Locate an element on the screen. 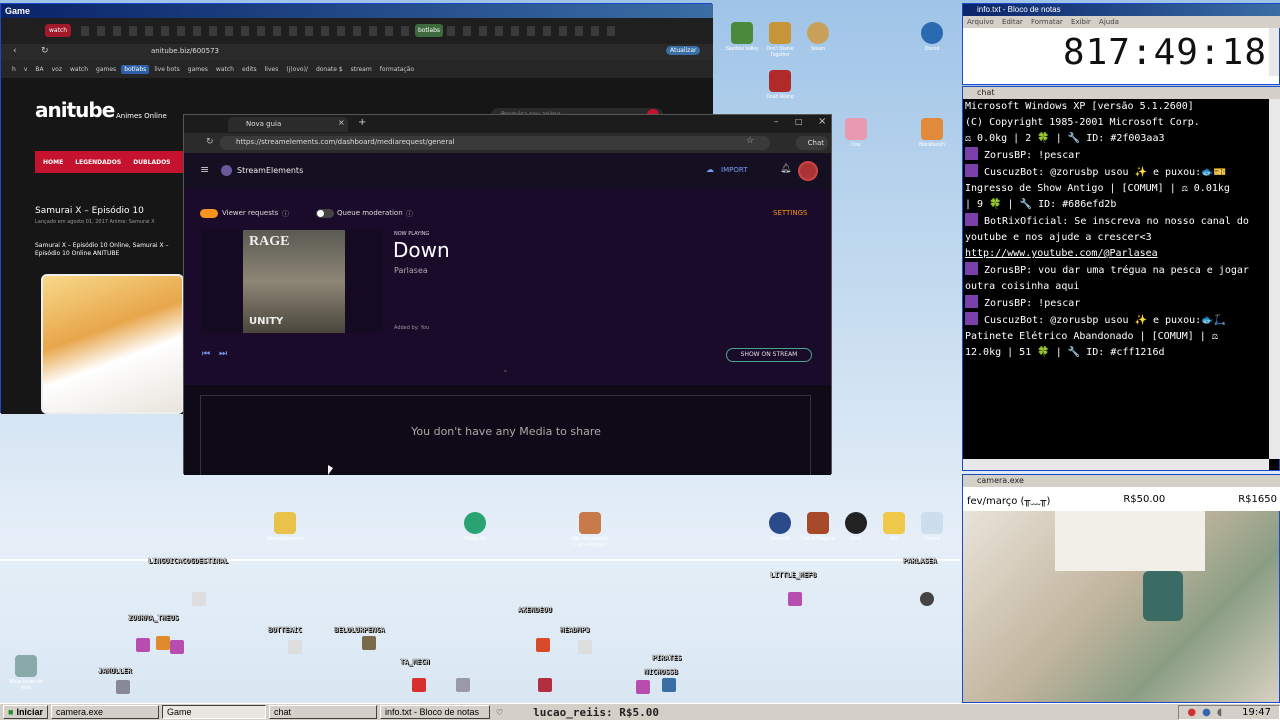 This screenshot has width=1280, height=720. taskbar-item-game: Game is located at coordinates (213, 712).